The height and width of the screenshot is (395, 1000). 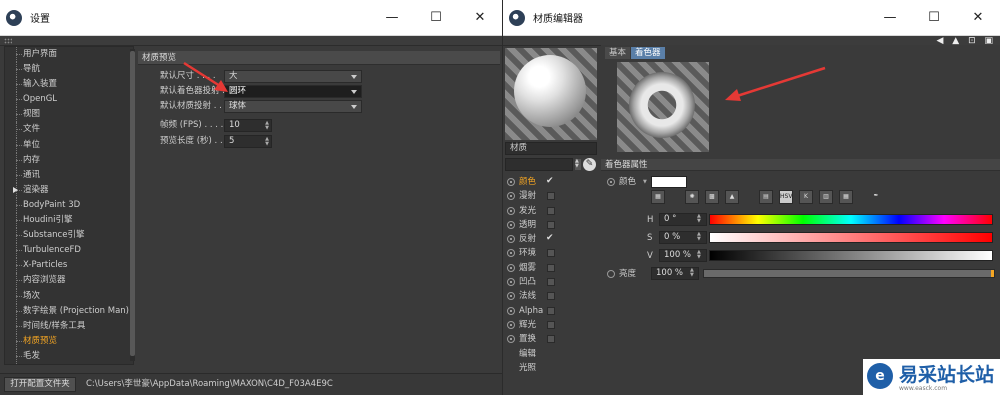 I want to click on sidebar-item: 单位, so click(x=69, y=145).